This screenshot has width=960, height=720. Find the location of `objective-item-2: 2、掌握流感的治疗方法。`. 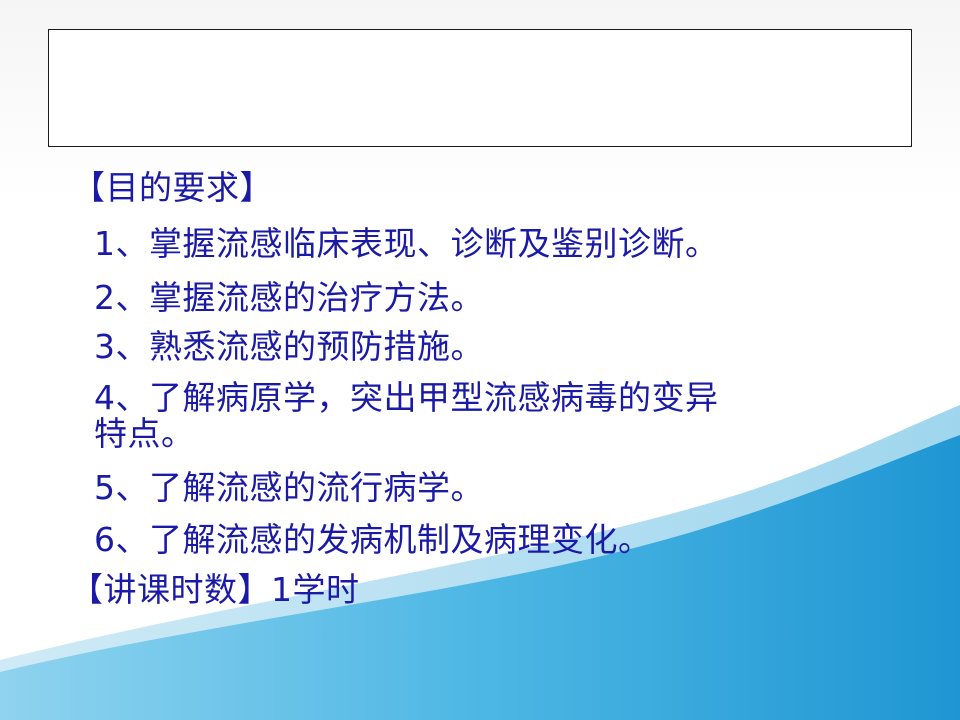

objective-item-2: 2、掌握流感的治疗方法。 is located at coordinates (289, 297).